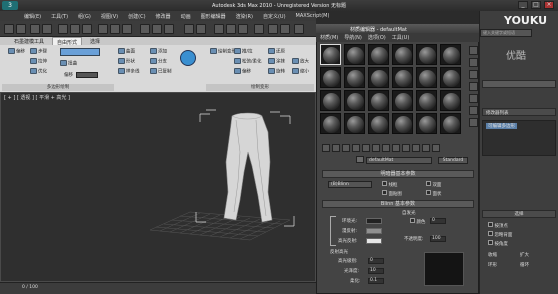 This screenshot has width=558, height=294. What do you see at coordinates (473, 110) in the screenshot?
I see `make-preview-icon` at bounding box center [473, 110].